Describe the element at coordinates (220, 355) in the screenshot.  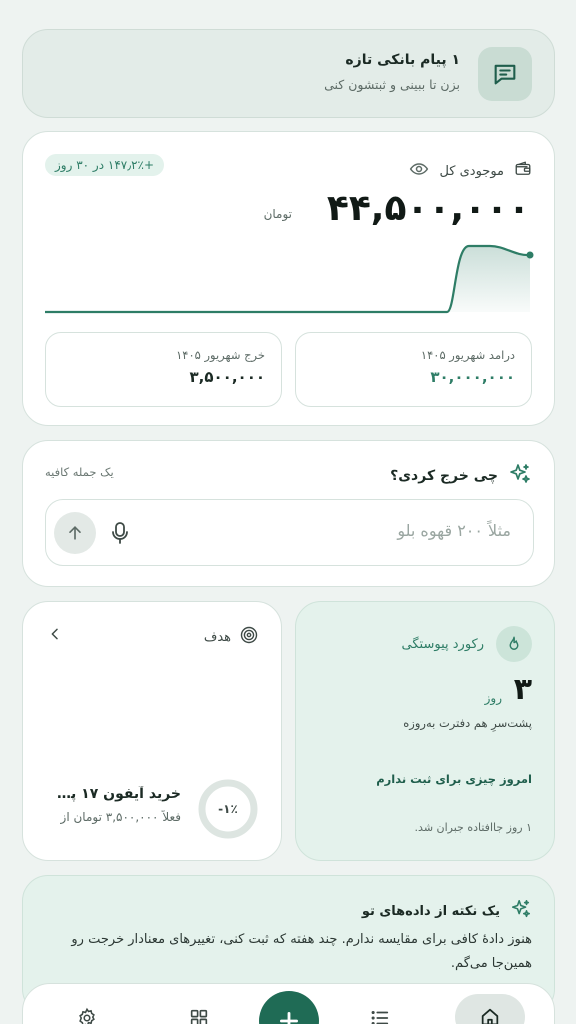
I see `expense-label: خرج شهریور ۱۴۰۵` at that location.